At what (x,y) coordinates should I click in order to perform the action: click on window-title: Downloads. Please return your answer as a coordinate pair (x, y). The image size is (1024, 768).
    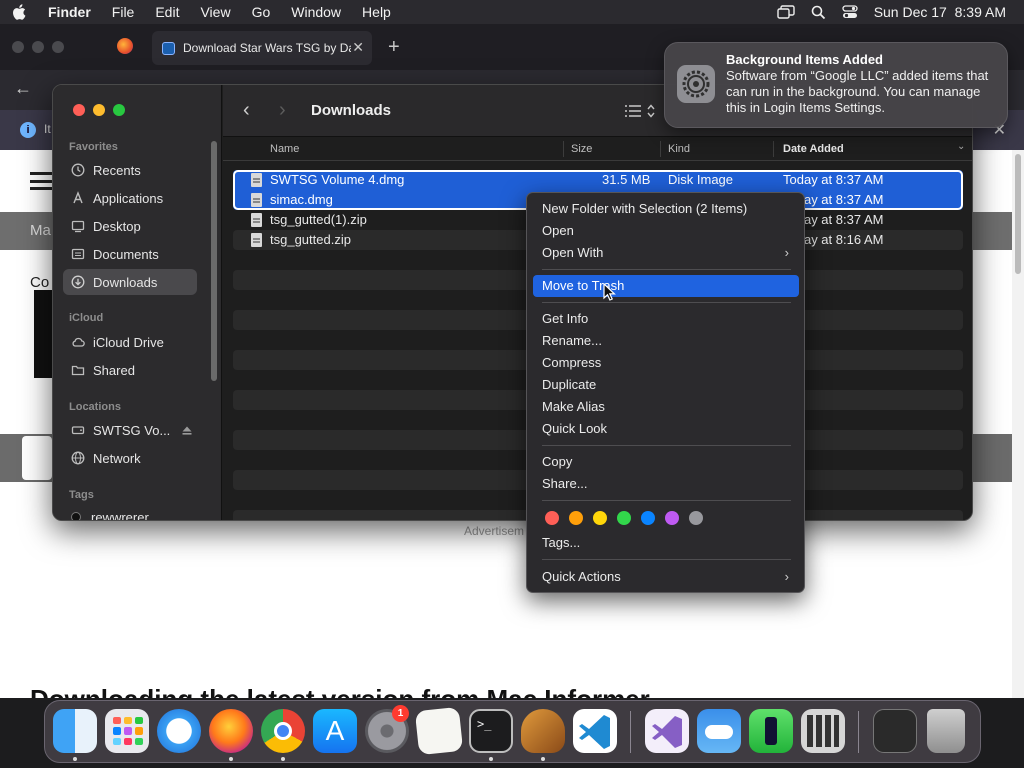
    Looking at the image, I should click on (351, 110).